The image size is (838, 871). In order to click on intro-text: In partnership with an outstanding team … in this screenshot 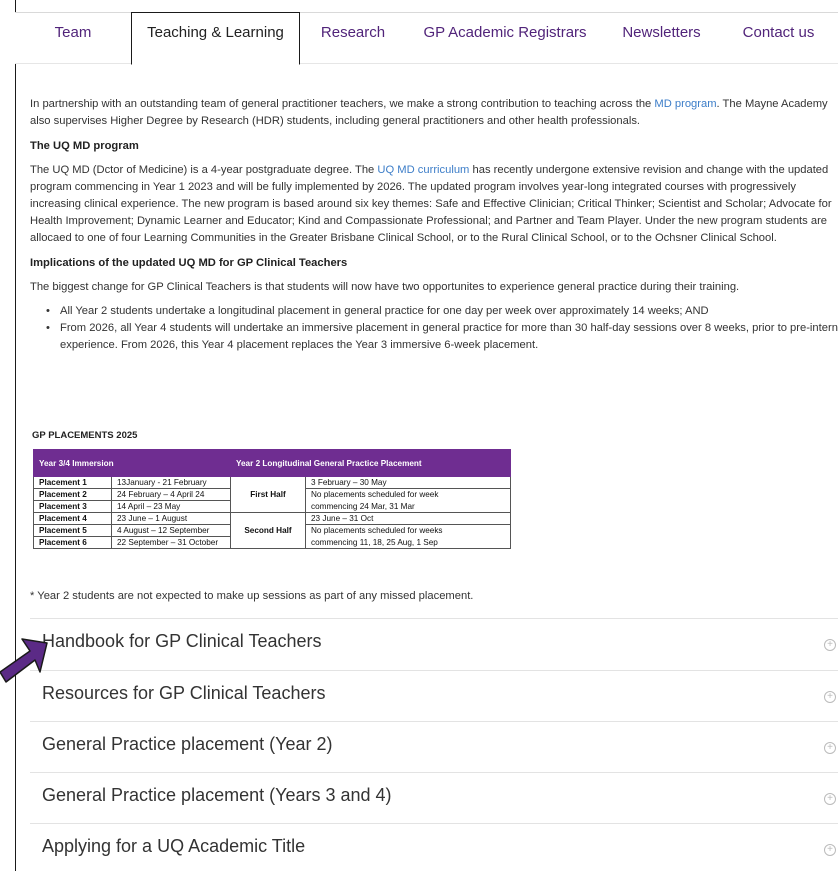, I will do `click(342, 104)`.